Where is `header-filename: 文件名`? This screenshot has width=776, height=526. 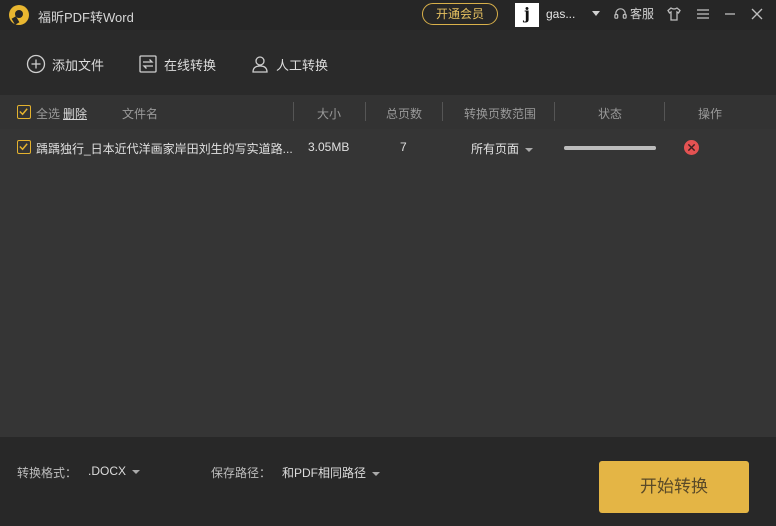
header-filename: 文件名 is located at coordinates (140, 114).